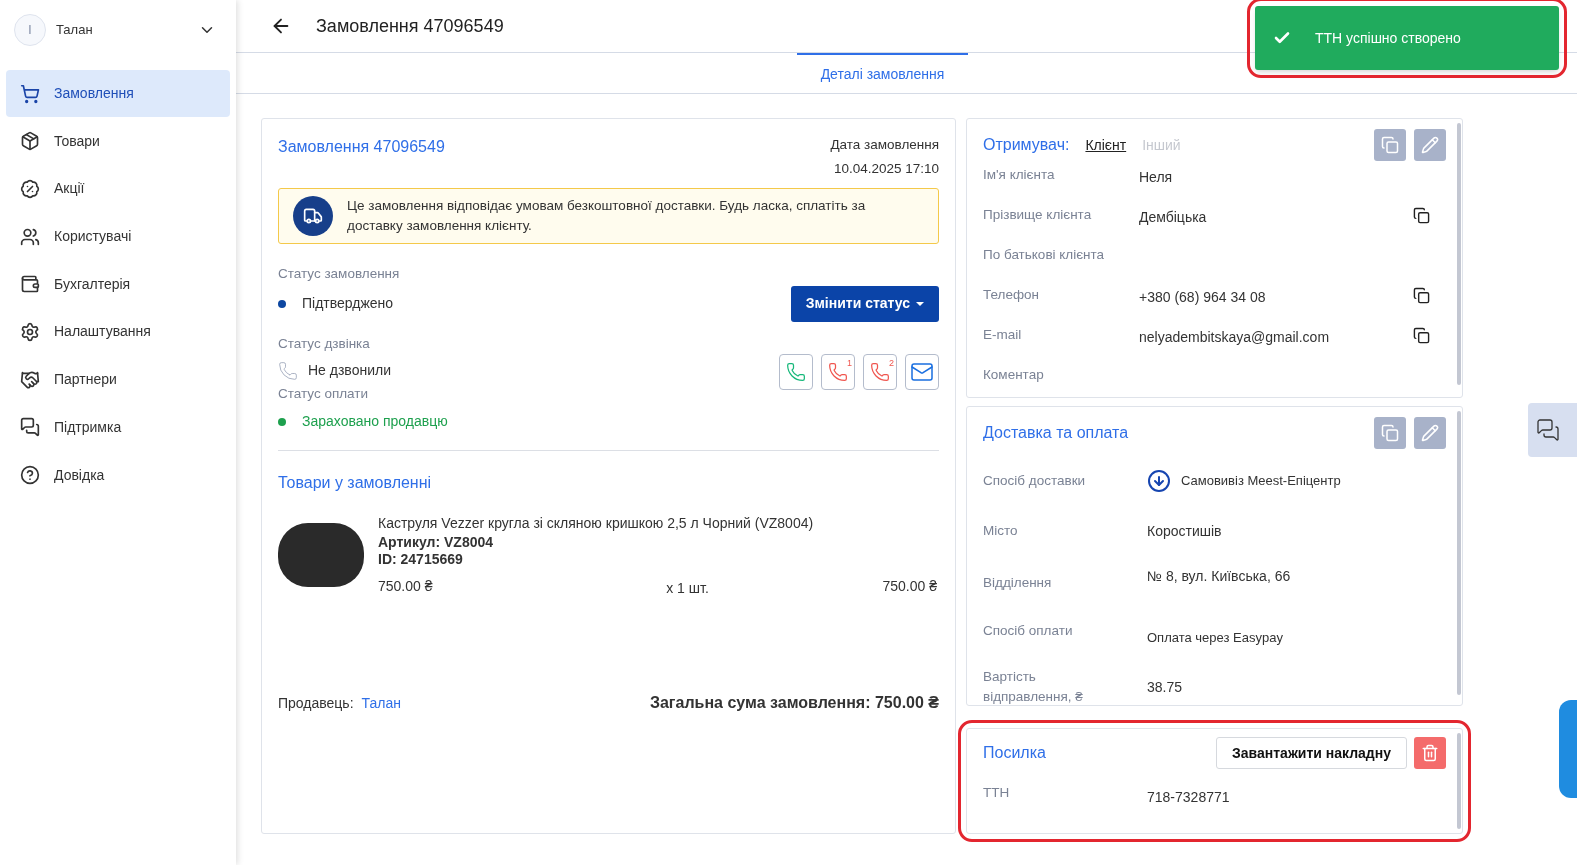  What do you see at coordinates (1035, 480) in the screenshot?
I see `field-label: Спосіб доставки` at bounding box center [1035, 480].